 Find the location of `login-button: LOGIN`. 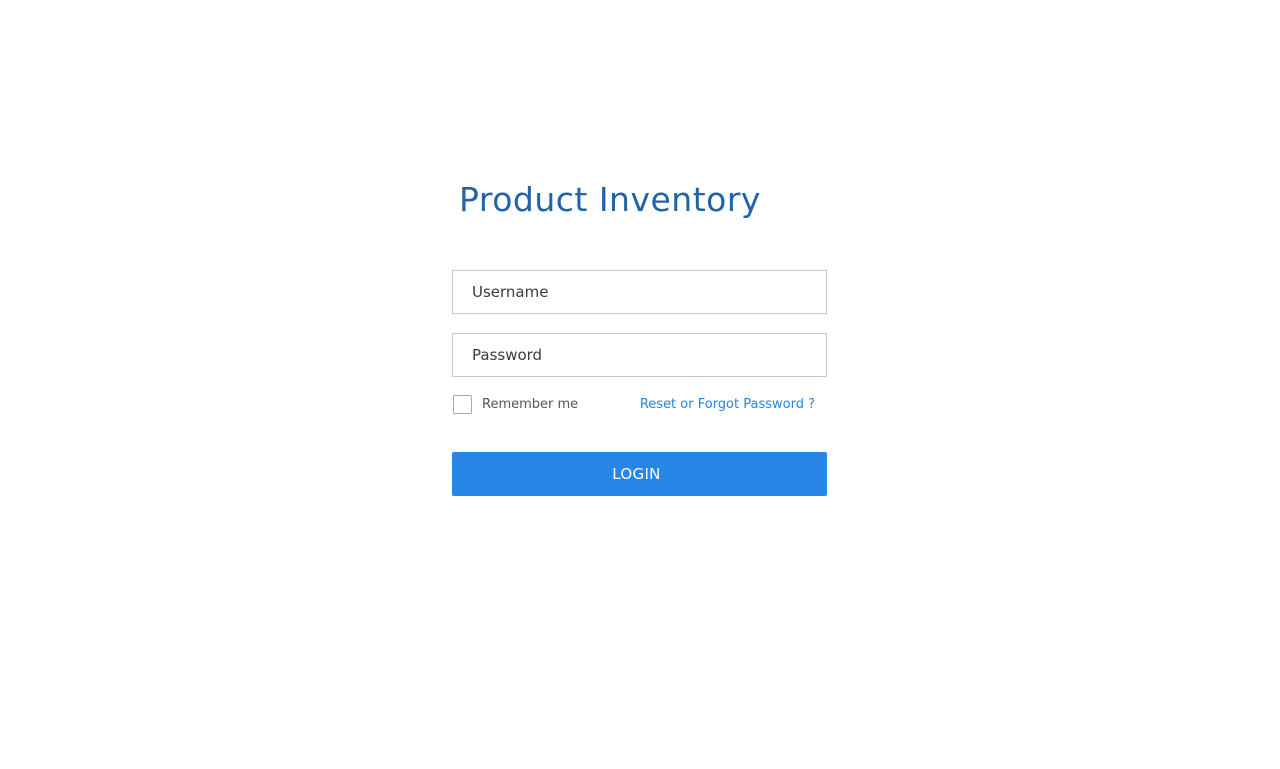

login-button: LOGIN is located at coordinates (639, 474).